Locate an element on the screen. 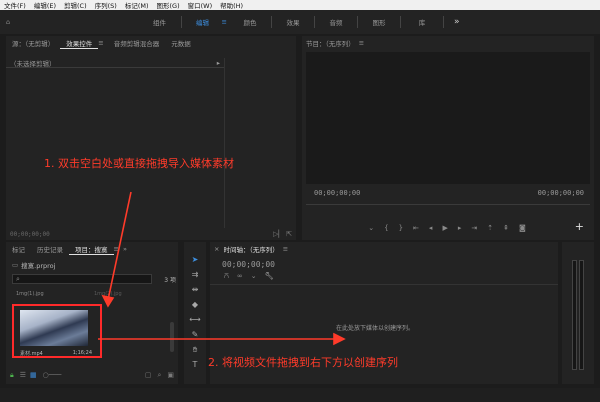  step-back-icon: ◂ is located at coordinates (431, 228).